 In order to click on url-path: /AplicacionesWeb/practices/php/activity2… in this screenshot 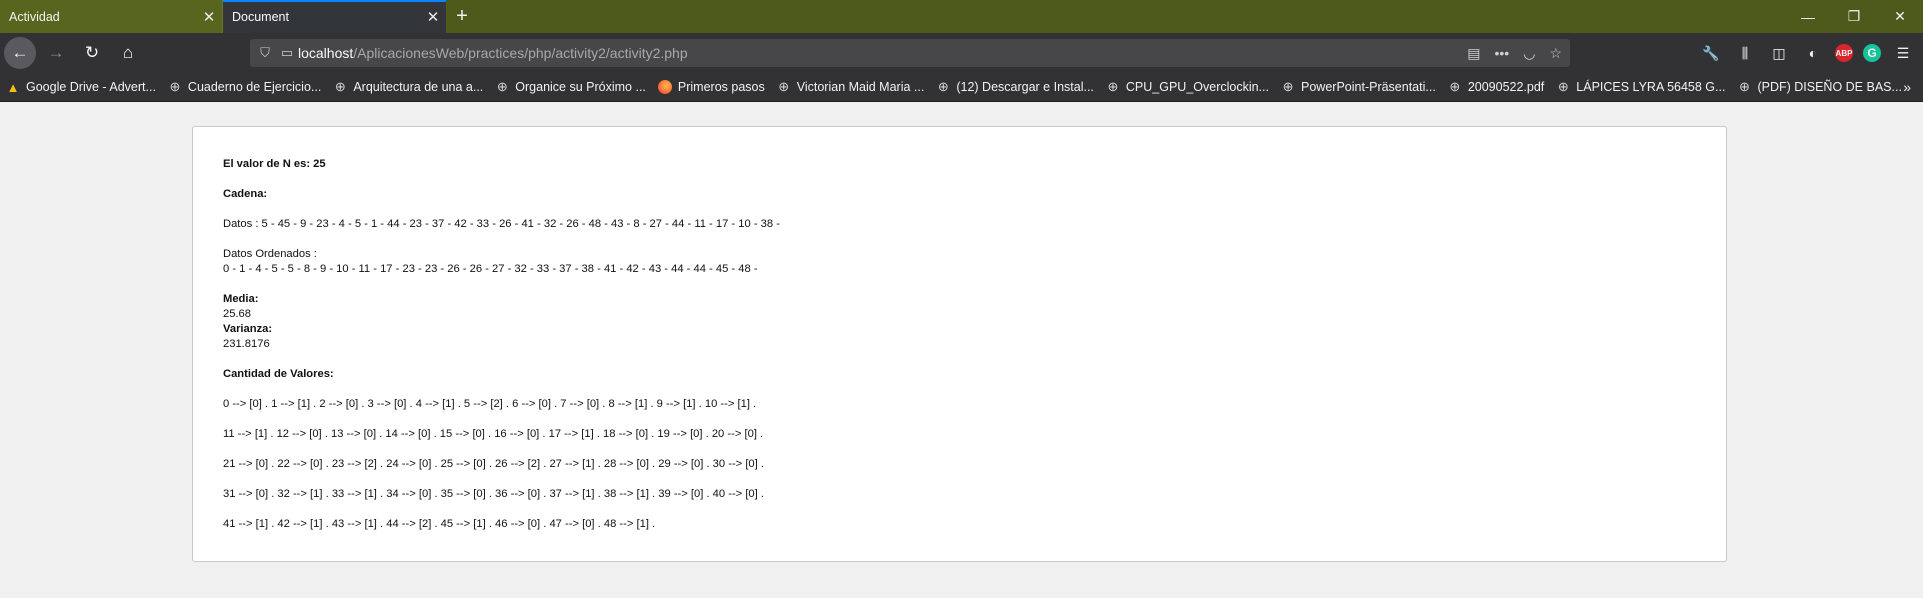, I will do `click(520, 53)`.